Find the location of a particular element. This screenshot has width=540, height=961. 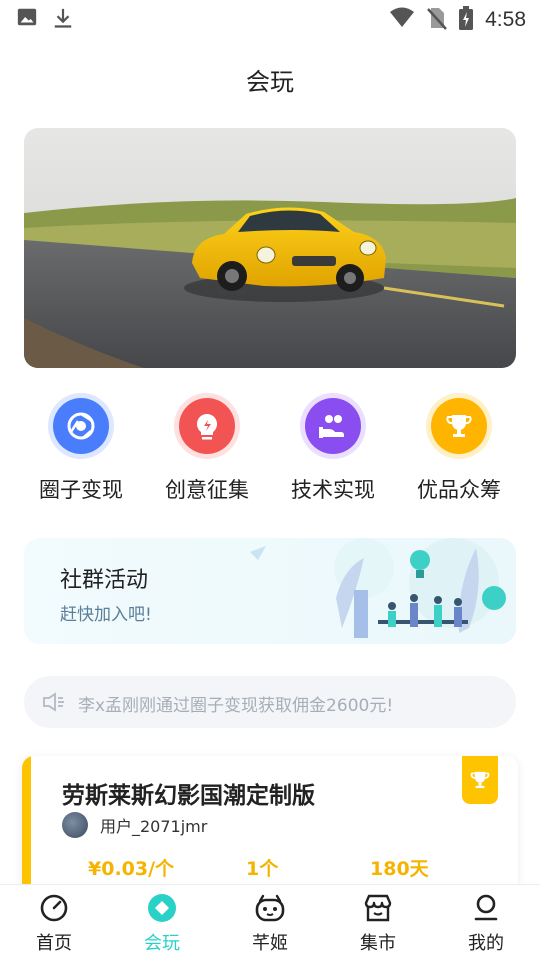

feature-label: 创意征集 is located at coordinates (207, 490).